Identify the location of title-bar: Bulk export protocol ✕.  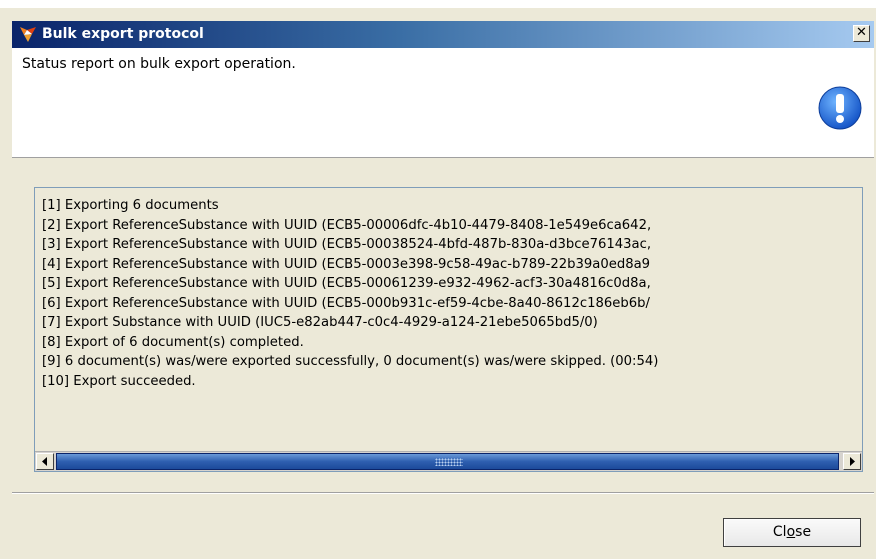
(443, 34).